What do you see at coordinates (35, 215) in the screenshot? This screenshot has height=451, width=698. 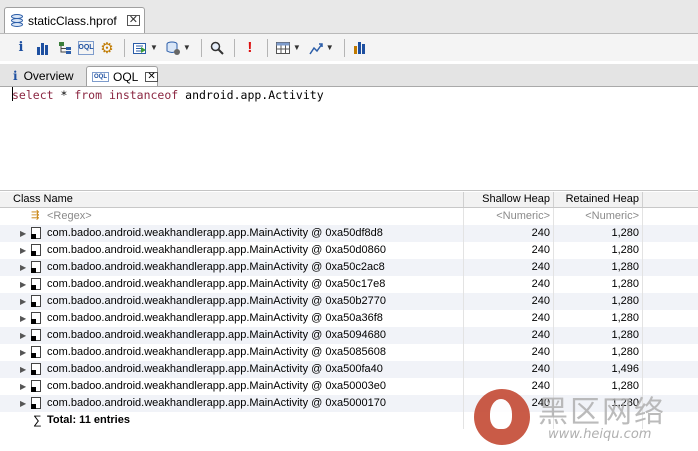 I see `filter-icon: ⇶` at bounding box center [35, 215].